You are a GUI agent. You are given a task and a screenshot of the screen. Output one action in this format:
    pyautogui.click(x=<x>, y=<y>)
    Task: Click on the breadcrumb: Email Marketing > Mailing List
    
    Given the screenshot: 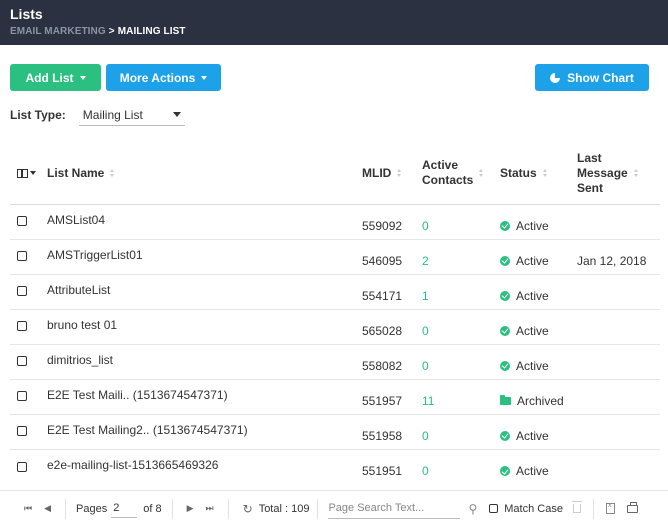 What is the action you would take?
    pyautogui.click(x=334, y=32)
    